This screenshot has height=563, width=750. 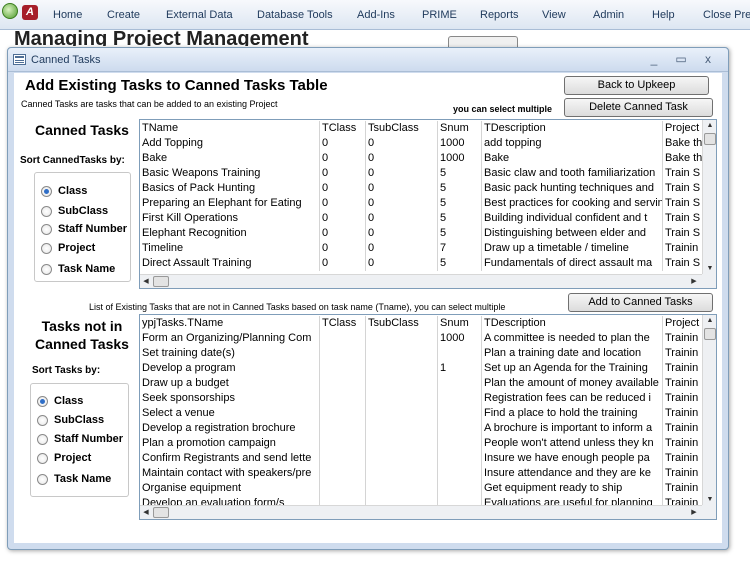 I want to click on list-cell: People won't attend unless they kn, so click(x=572, y=443).